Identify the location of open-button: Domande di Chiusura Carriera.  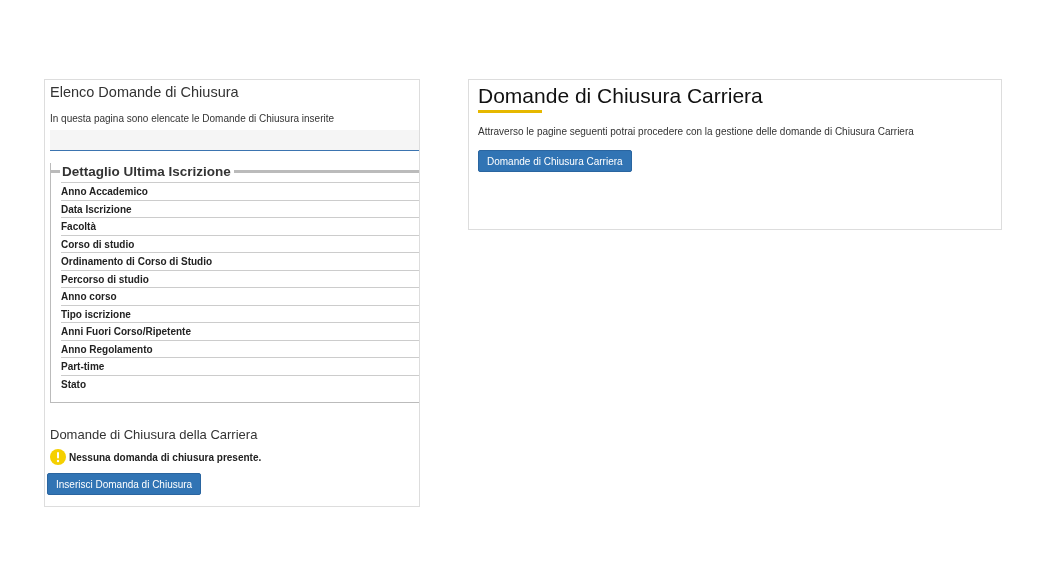
(555, 161).